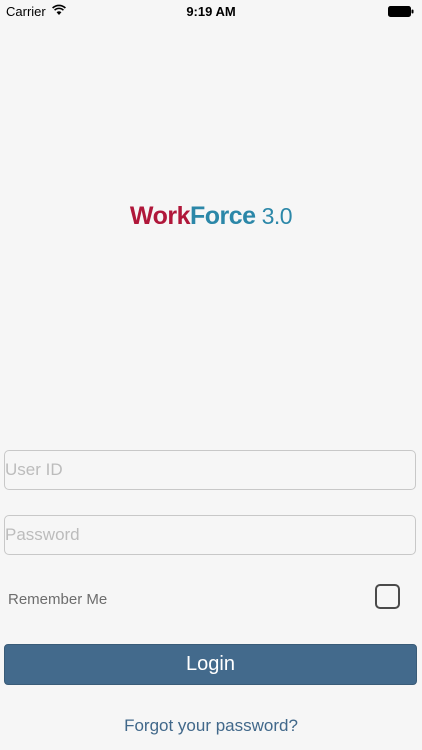 This screenshot has width=422, height=750. What do you see at coordinates (210, 470) in the screenshot?
I see `user-id-input` at bounding box center [210, 470].